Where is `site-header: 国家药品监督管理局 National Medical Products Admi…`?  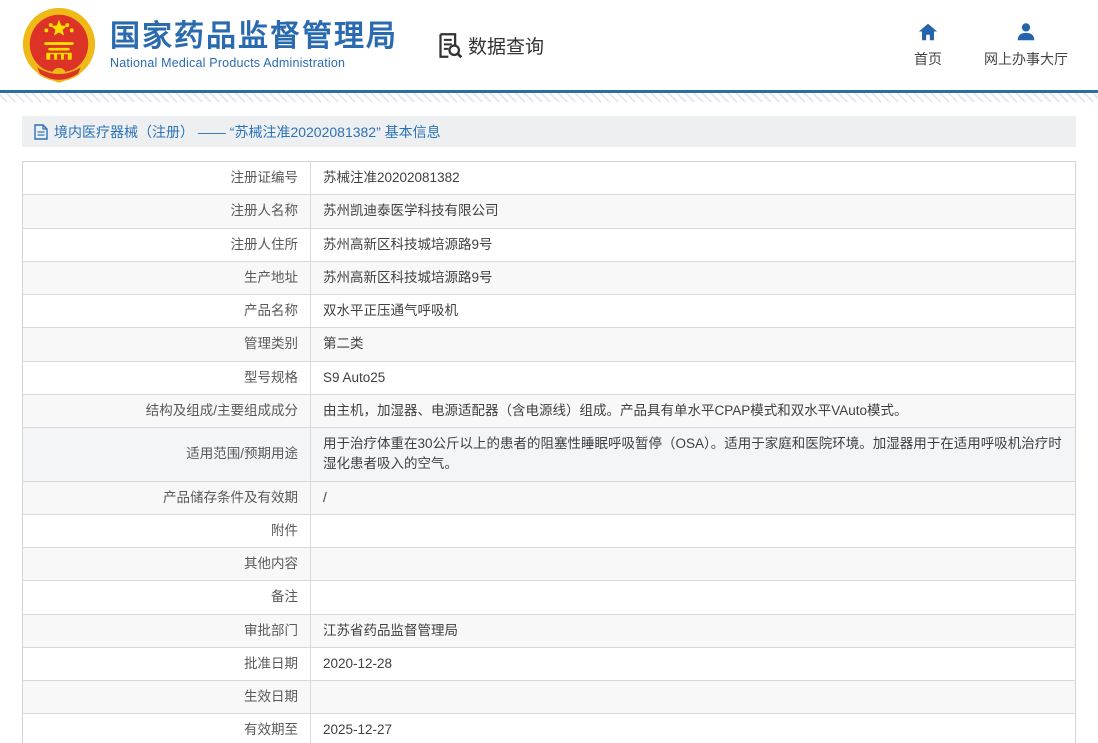
site-header: 国家药品监督管理局 National Medical Products Admi… is located at coordinates (549, 45).